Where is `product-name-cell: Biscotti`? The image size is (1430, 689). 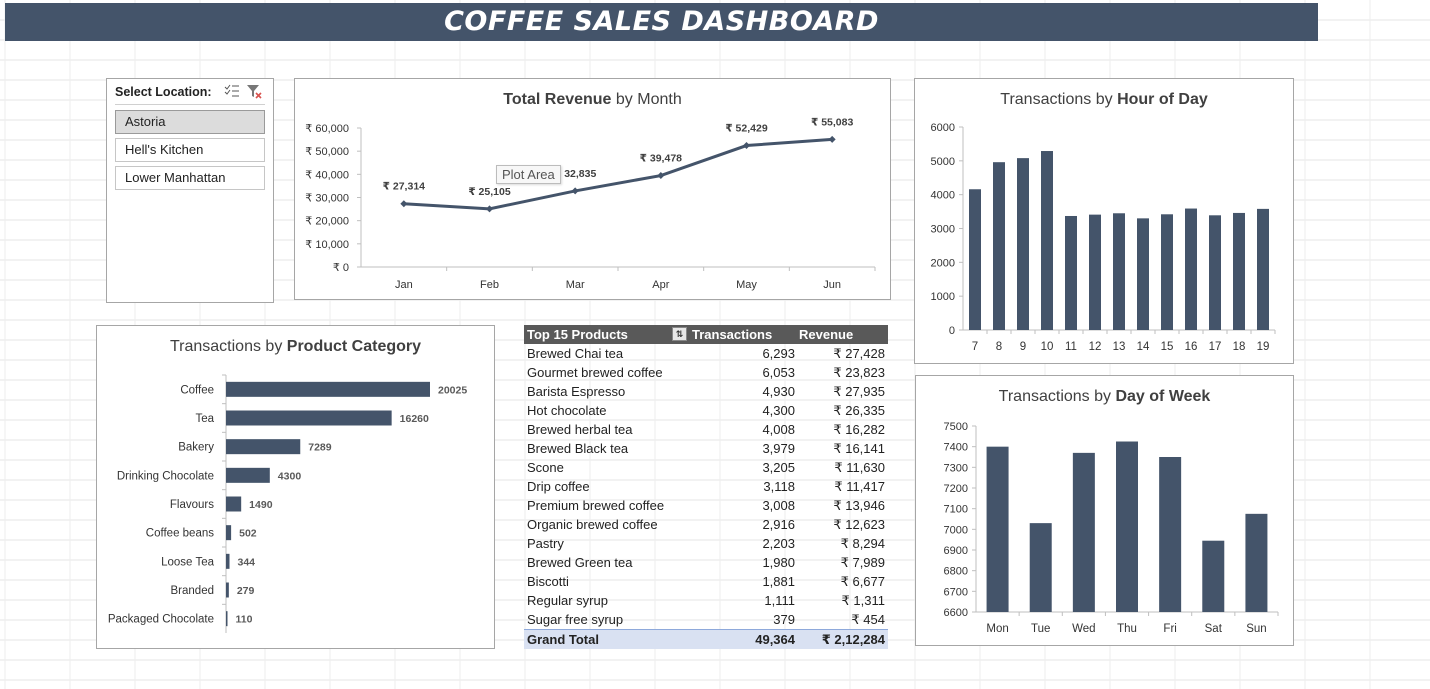
product-name-cell: Biscotti is located at coordinates (548, 581).